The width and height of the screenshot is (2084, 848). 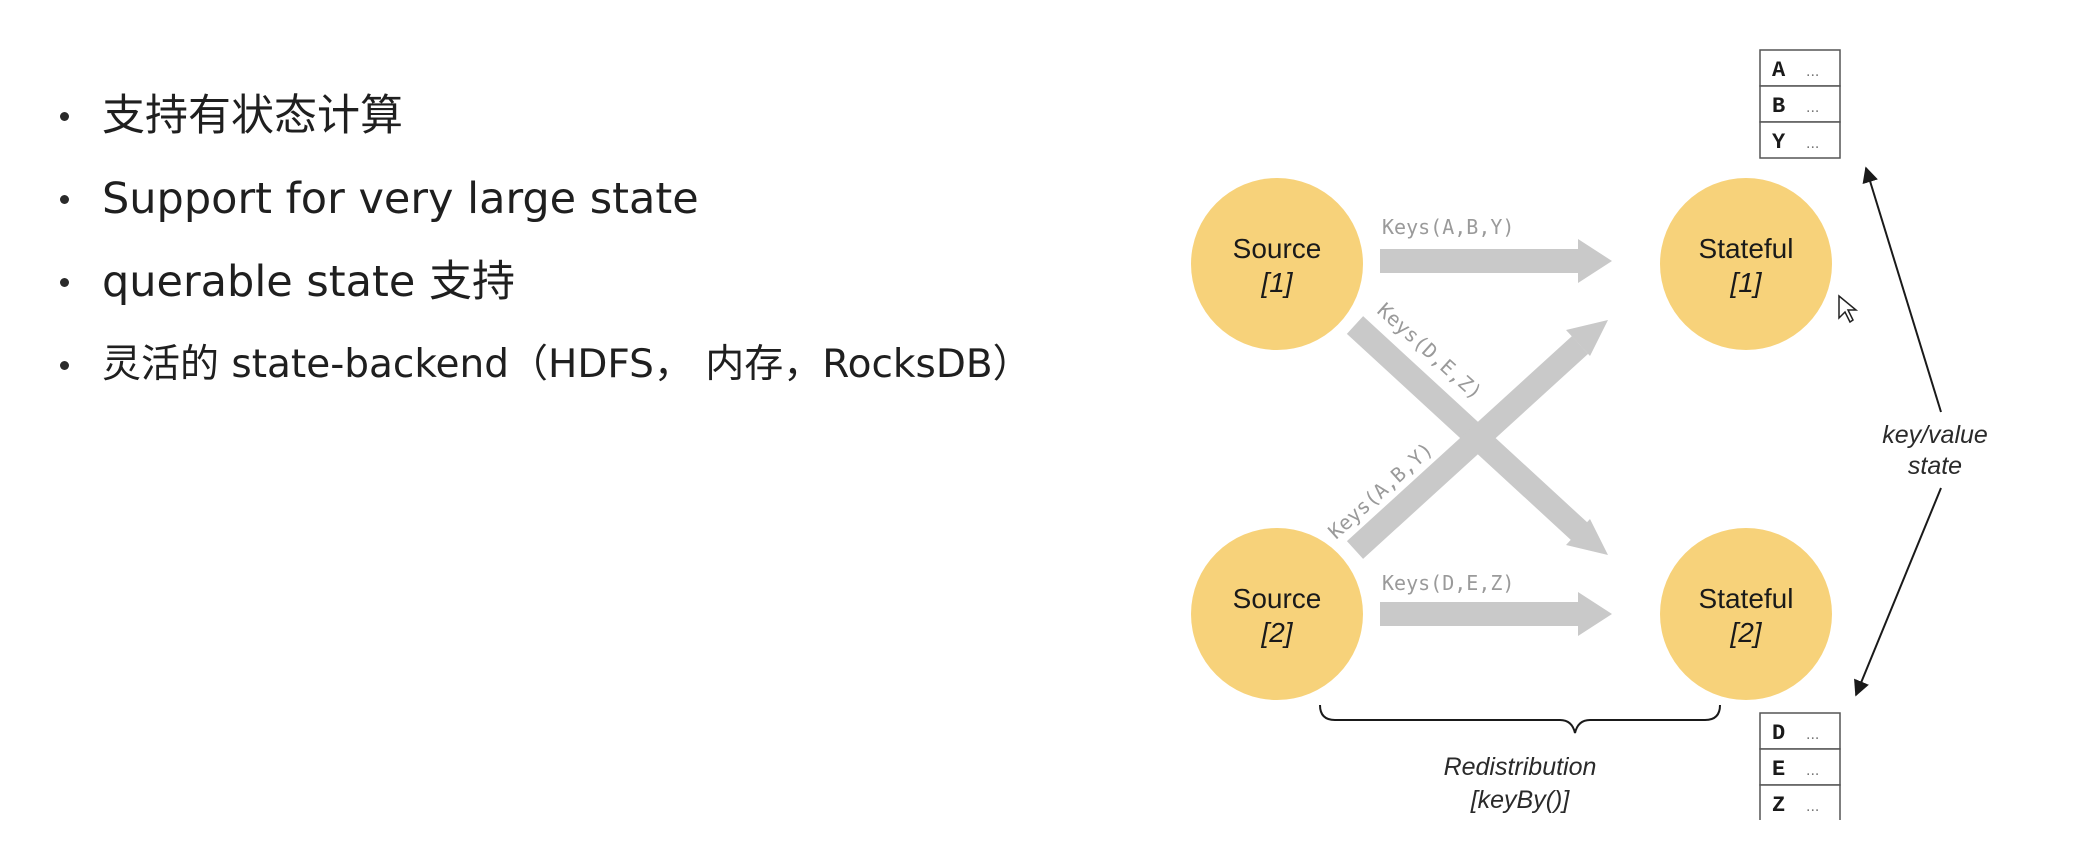 What do you see at coordinates (1779, 70) in the screenshot?
I see `state-key: A` at bounding box center [1779, 70].